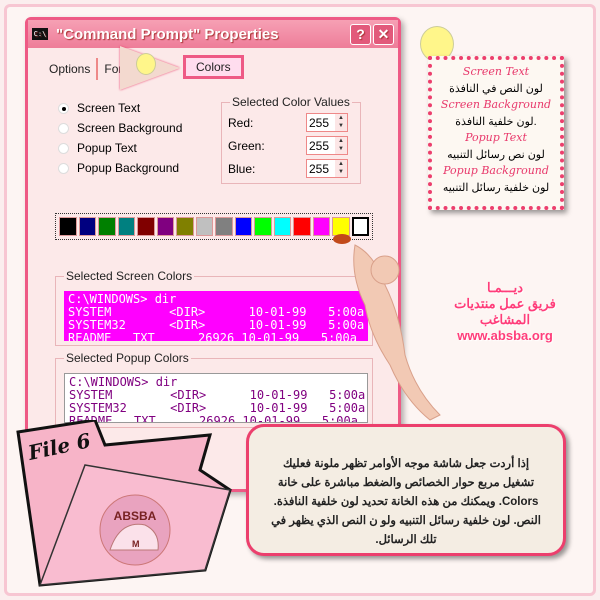  I want to click on radio-popup-background: Popup Background, so click(120, 168).